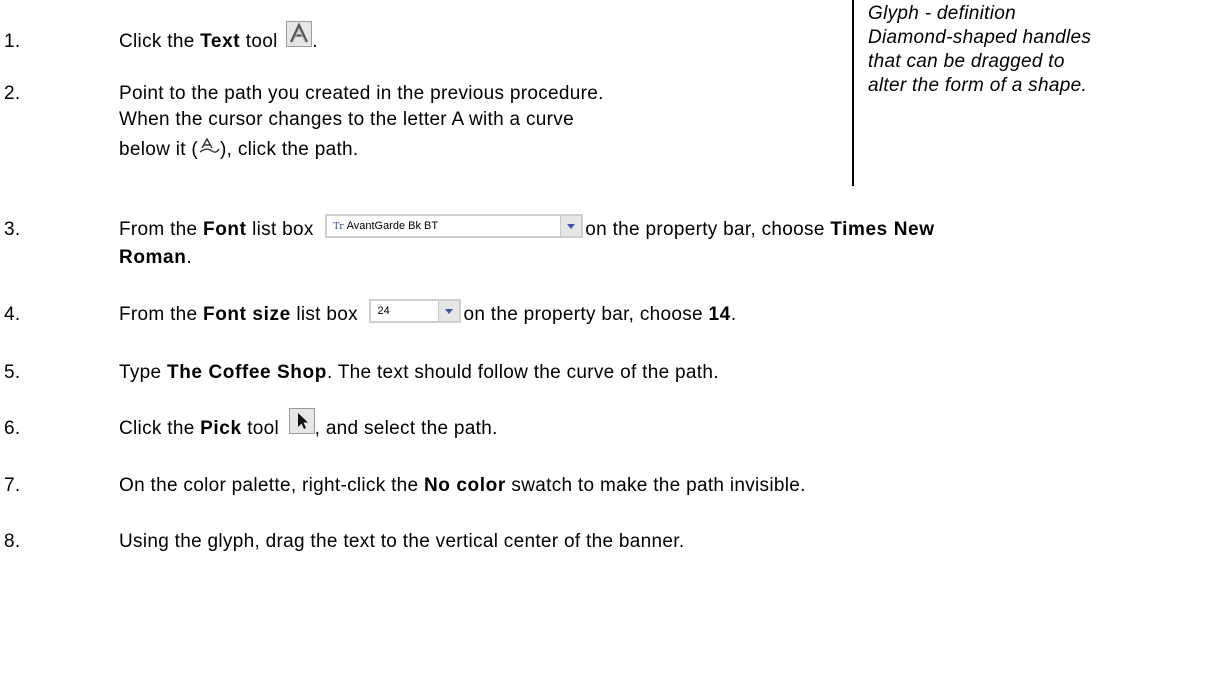  What do you see at coordinates (338, 227) in the screenshot?
I see `truetype-icon: Tr` at bounding box center [338, 227].